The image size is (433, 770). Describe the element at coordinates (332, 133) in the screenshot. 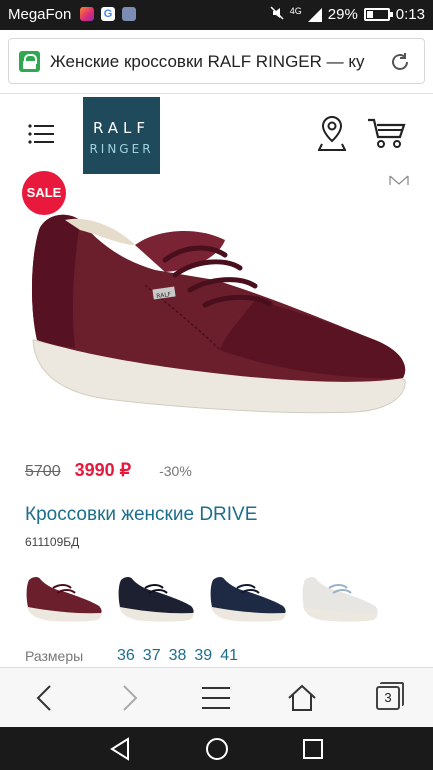

I see `store-locator-icon` at that location.